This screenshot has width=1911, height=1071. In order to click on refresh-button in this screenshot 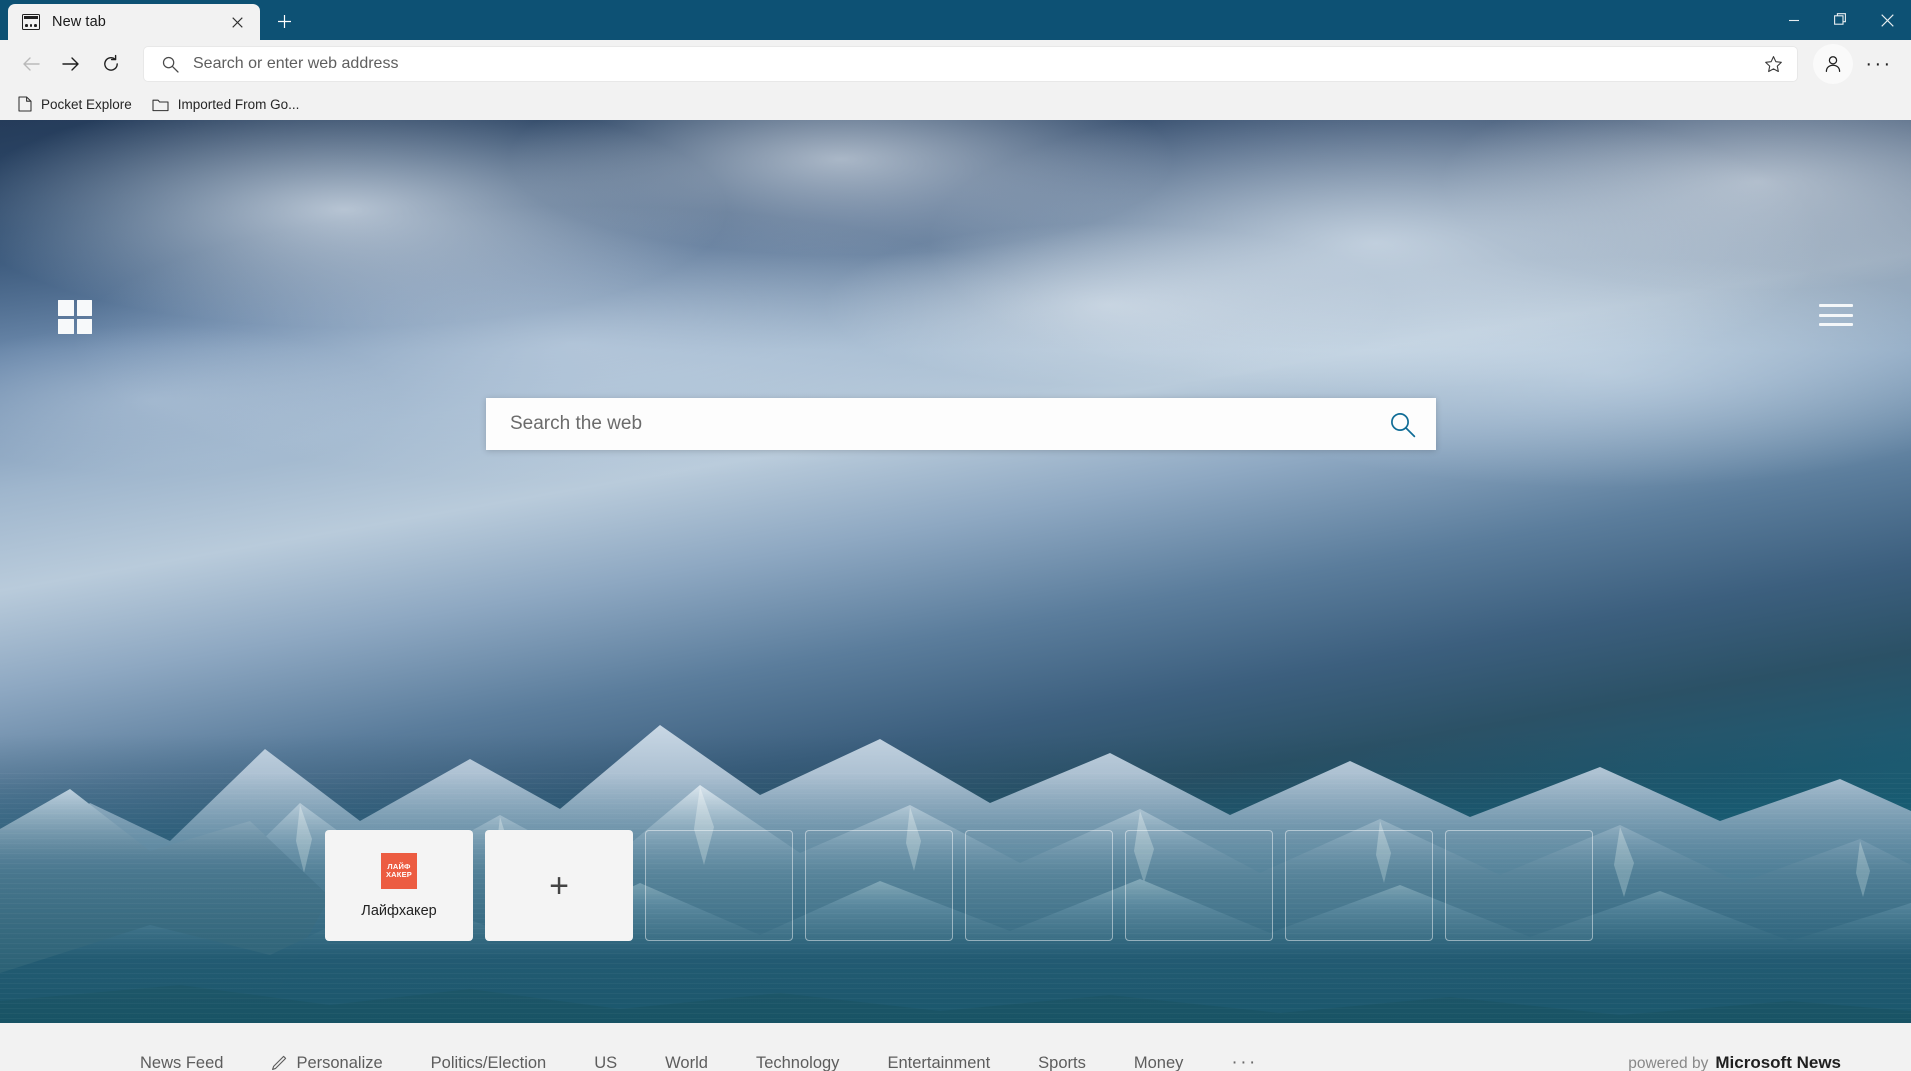, I will do `click(111, 64)`.